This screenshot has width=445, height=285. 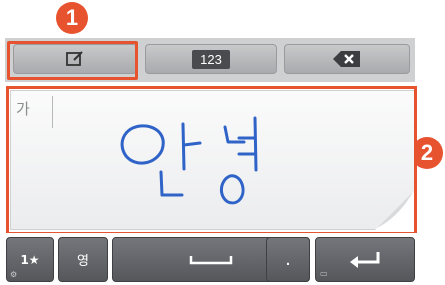 I want to click on enter-key: ▭, so click(x=365, y=259).